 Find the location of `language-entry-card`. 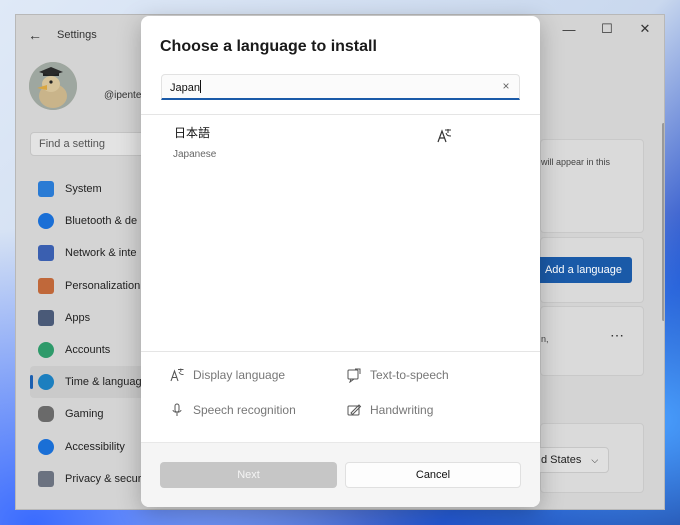

language-entry-card is located at coordinates (592, 341).